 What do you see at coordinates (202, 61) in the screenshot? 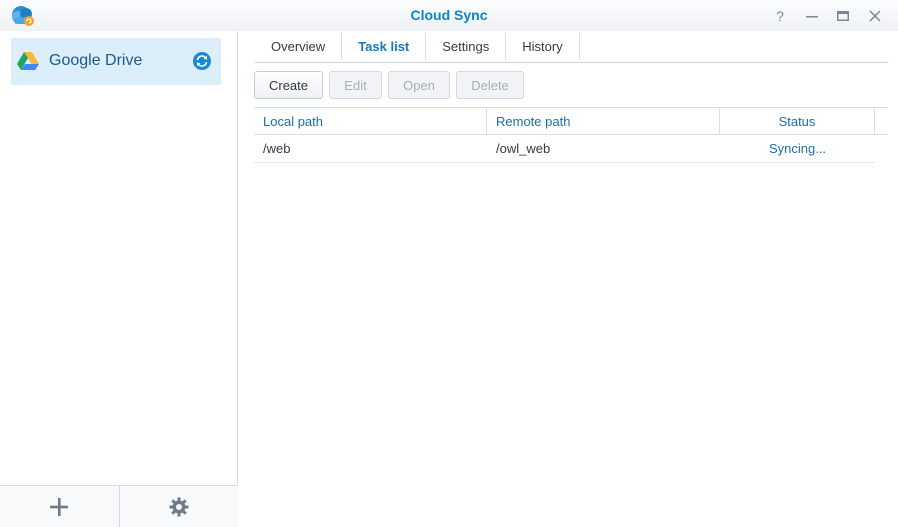
I see `sync-icon` at bounding box center [202, 61].